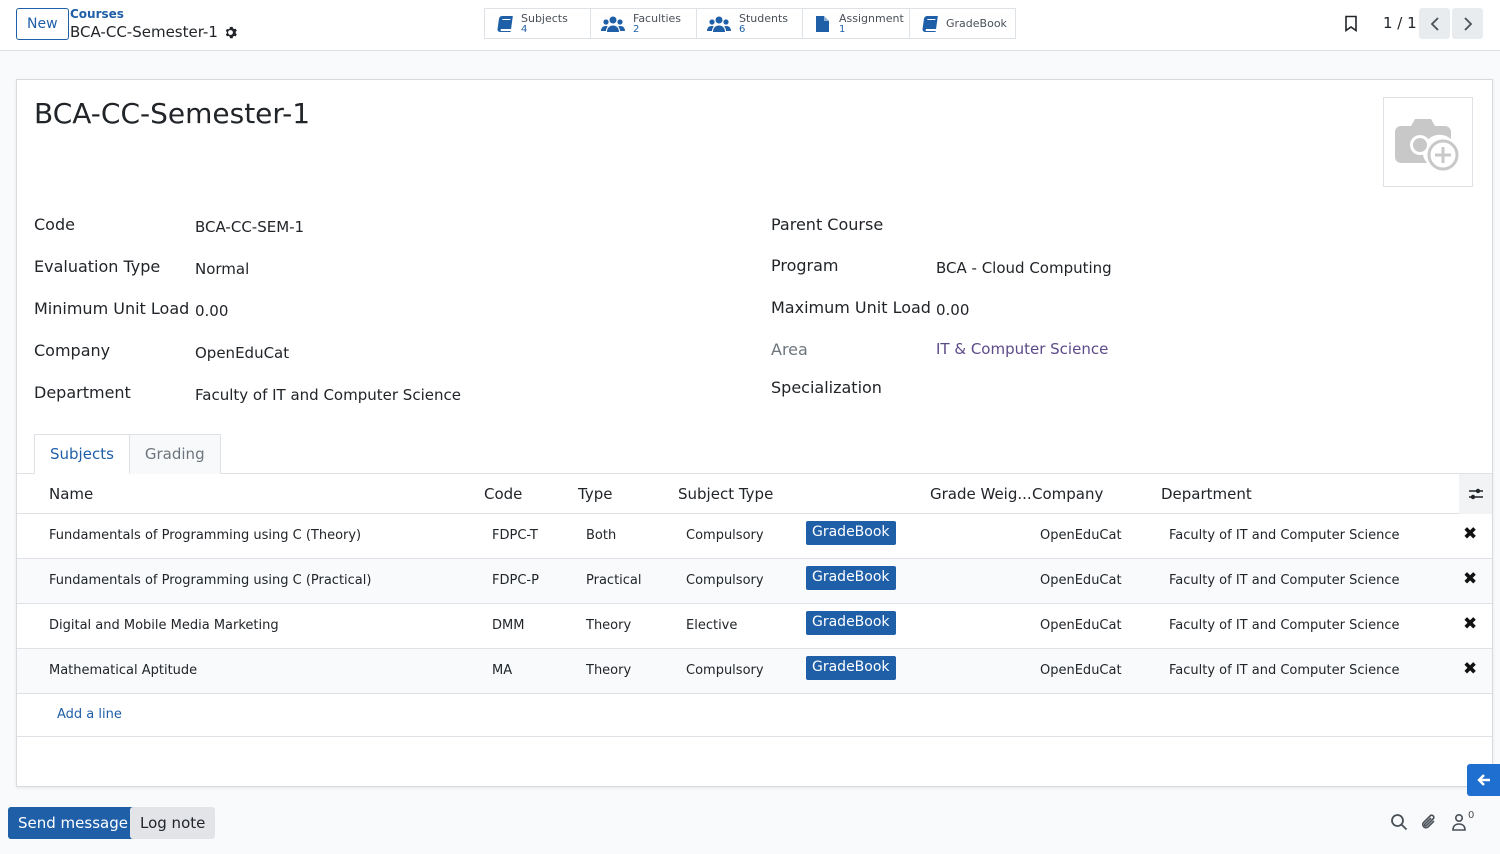 This screenshot has width=1500, height=854. What do you see at coordinates (595, 494) in the screenshot?
I see `column-header-type: Type` at bounding box center [595, 494].